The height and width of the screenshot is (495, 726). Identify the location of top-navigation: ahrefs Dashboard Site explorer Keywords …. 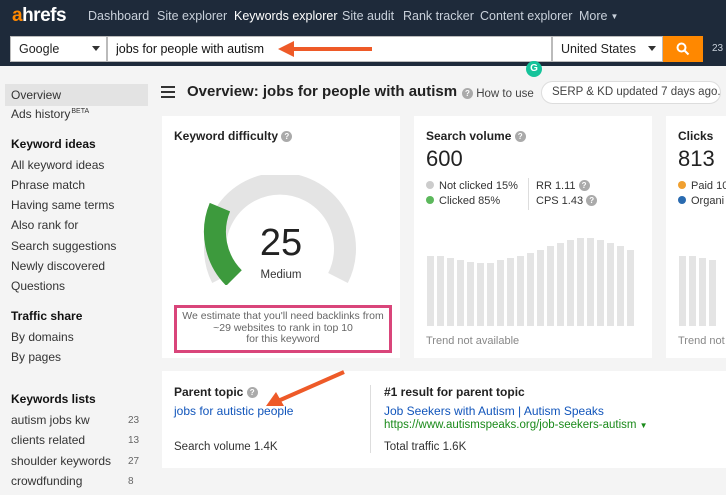
(363, 17).